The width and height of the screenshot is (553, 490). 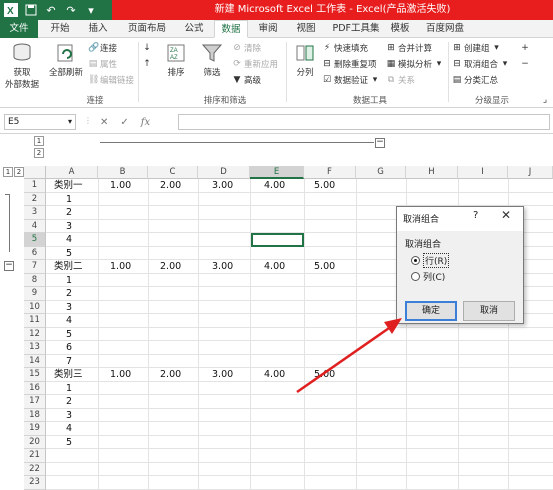 I want to click on edit-links-button: ⛓ 编辑链接, so click(x=111, y=80).